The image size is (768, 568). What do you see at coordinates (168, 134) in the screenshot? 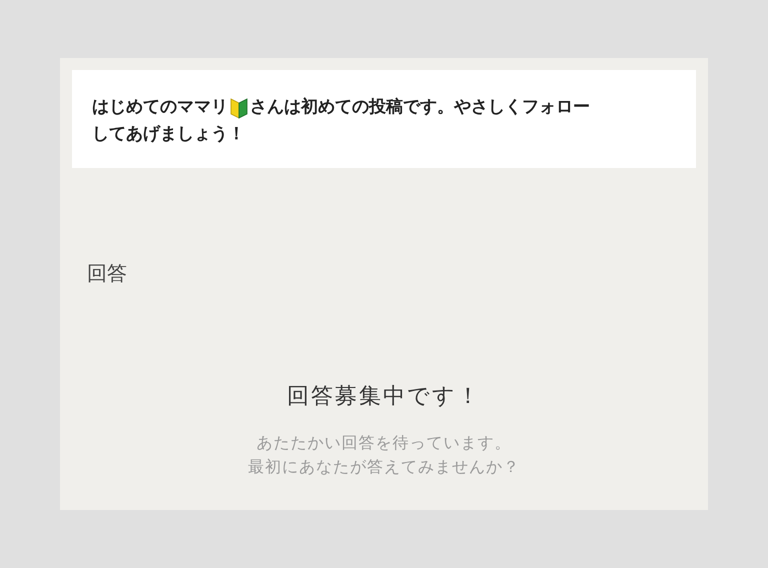
I see `notice-message: してあげましょう！` at bounding box center [168, 134].